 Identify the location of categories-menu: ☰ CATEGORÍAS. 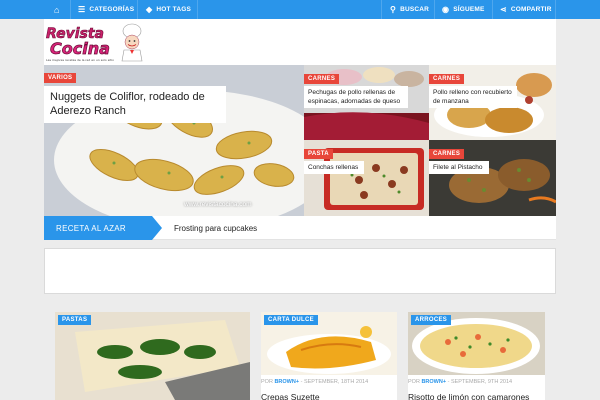
(106, 9).